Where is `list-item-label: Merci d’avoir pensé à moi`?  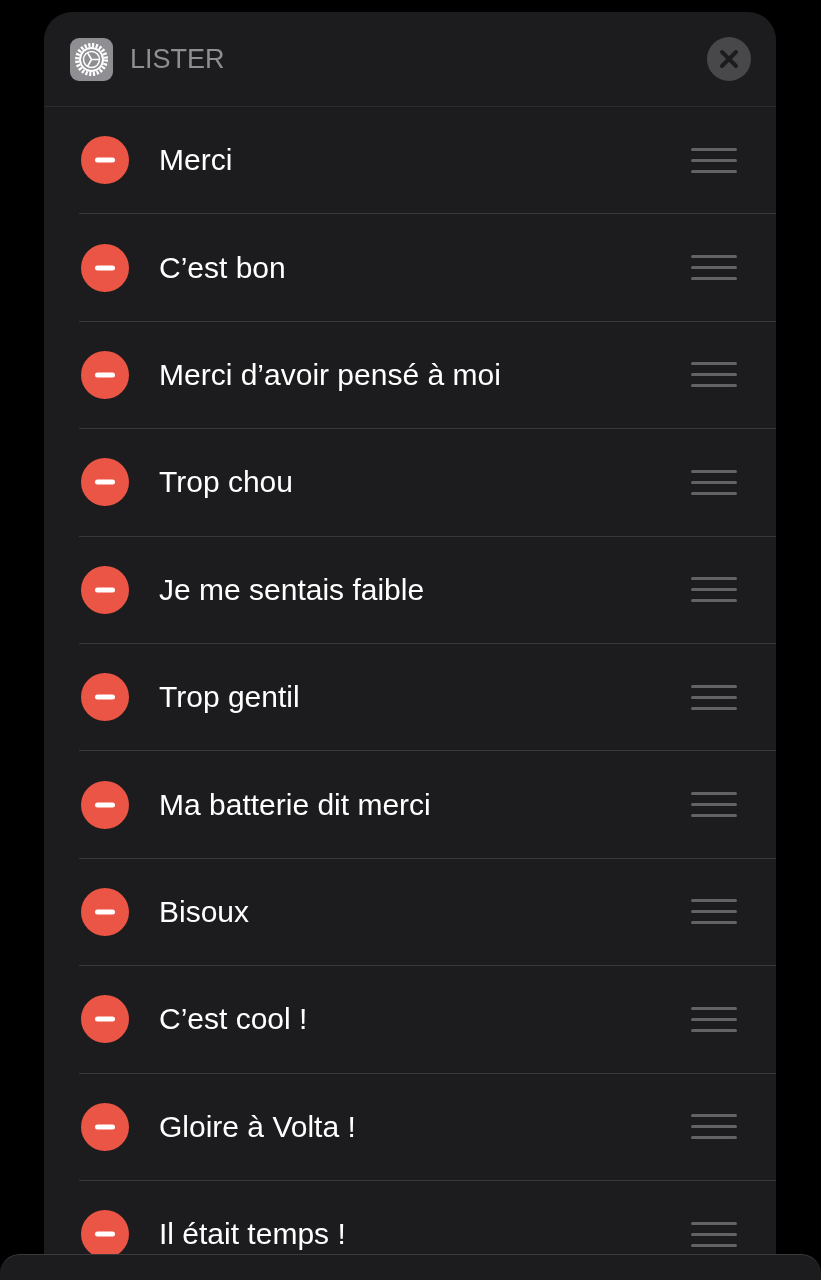 list-item-label: Merci d’avoir pensé à moi is located at coordinates (330, 374).